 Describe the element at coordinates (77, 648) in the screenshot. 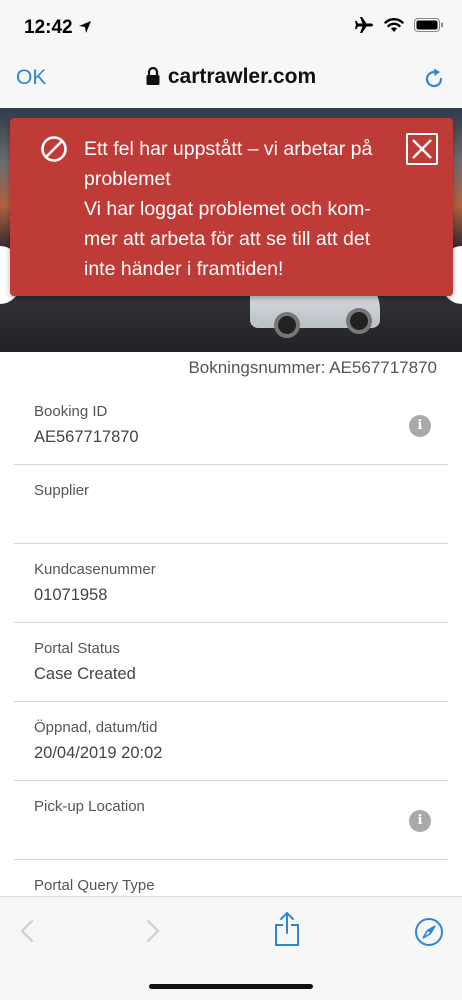

I see `row-label: Portal Status` at that location.